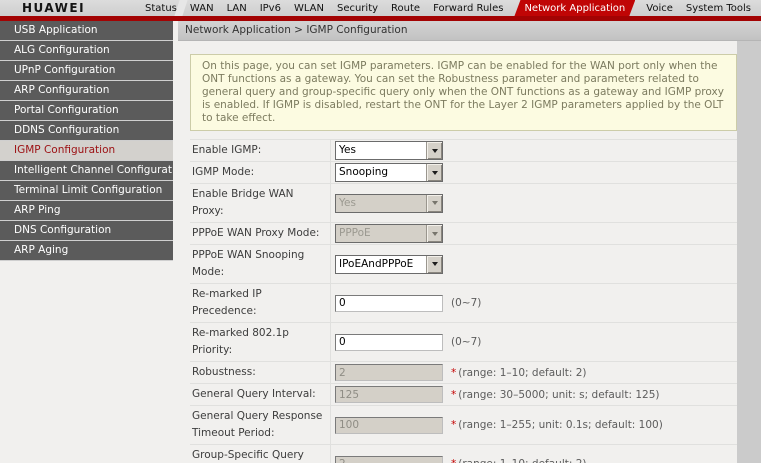 Image resolution: width=761 pixels, height=463 pixels. Describe the element at coordinates (86, 111) in the screenshot. I see `sidebar-item-portal-configuration: Portal Configuration` at that location.